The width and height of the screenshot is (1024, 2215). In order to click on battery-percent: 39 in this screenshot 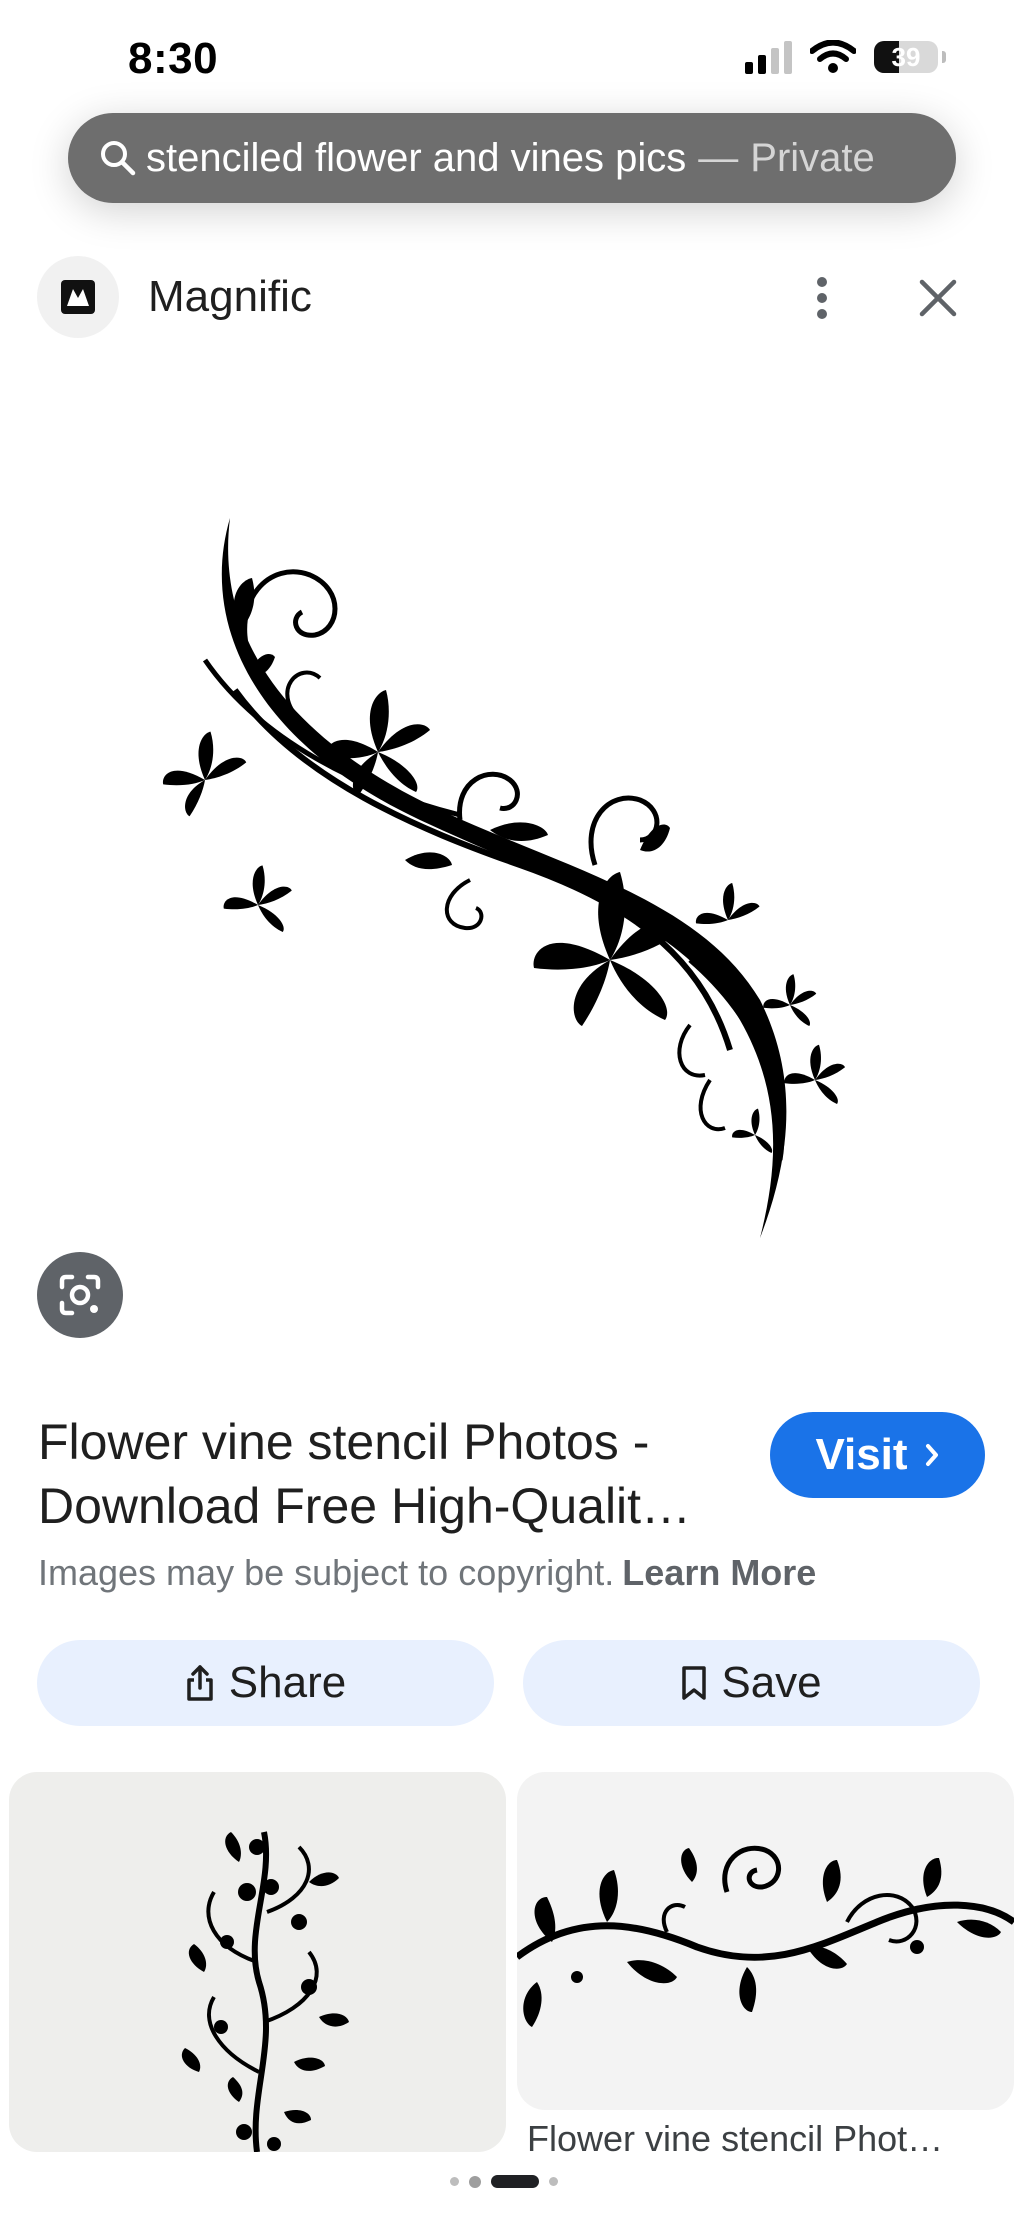, I will do `click(906, 57)`.